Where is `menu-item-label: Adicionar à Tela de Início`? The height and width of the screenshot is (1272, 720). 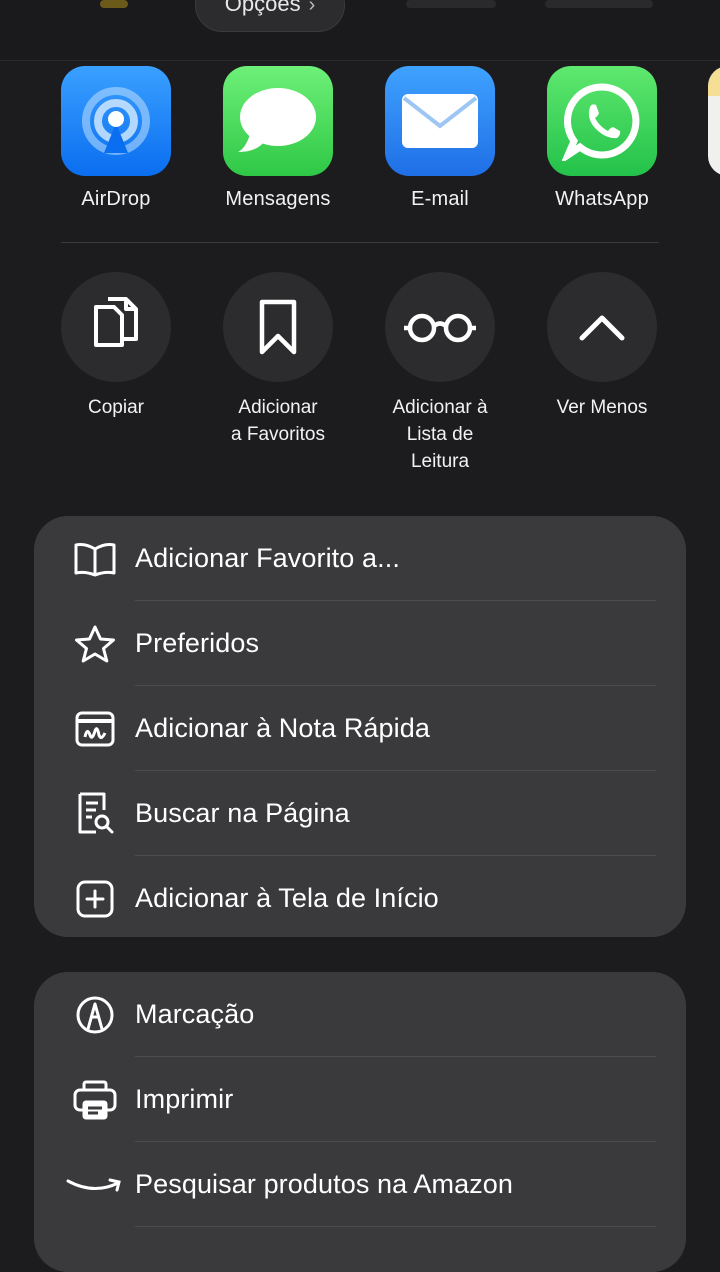
menu-item-label: Adicionar à Tela de Início is located at coordinates (287, 898).